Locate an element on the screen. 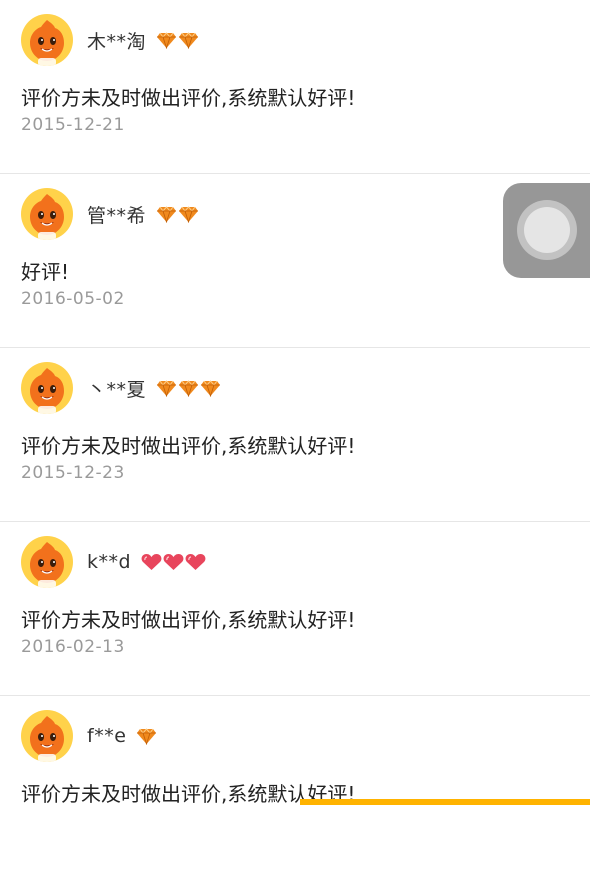  review-header: f**e is located at coordinates (89, 736).